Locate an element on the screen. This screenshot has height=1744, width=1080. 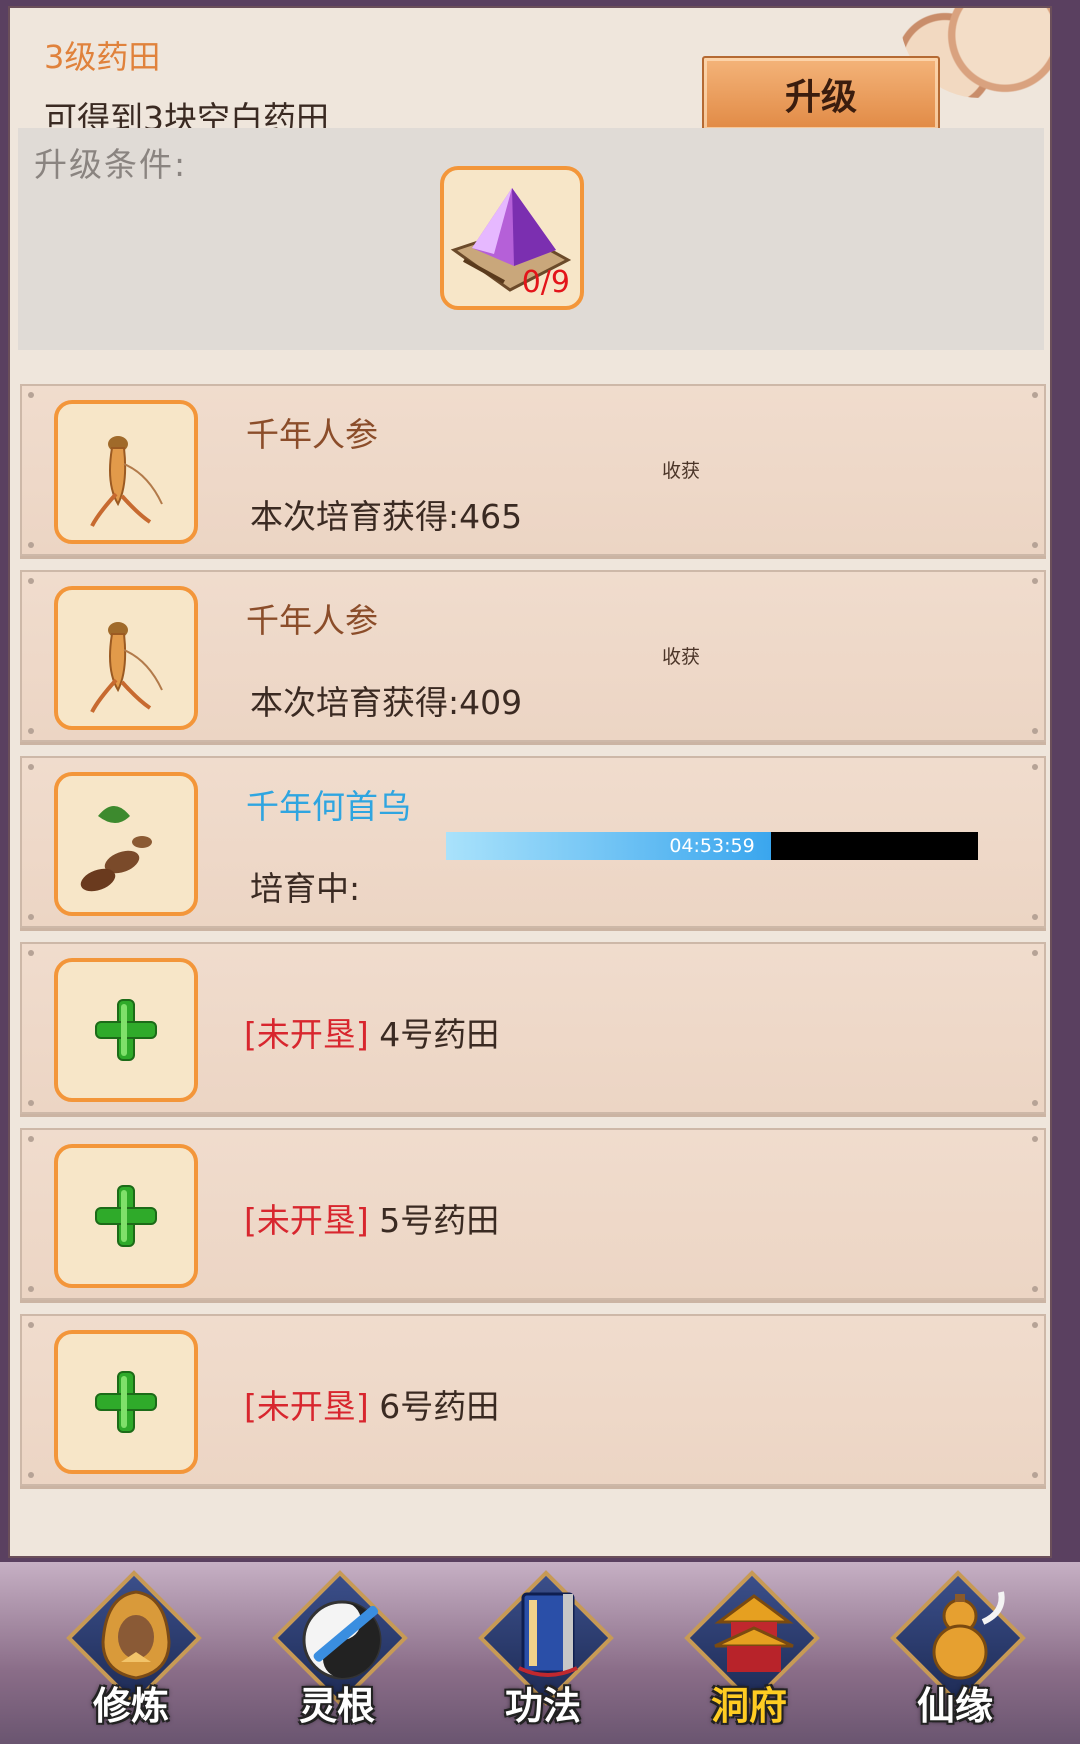
herb-field-2: 千年人参 收获 本次培育获得:409 is located at coordinates (533, 656).